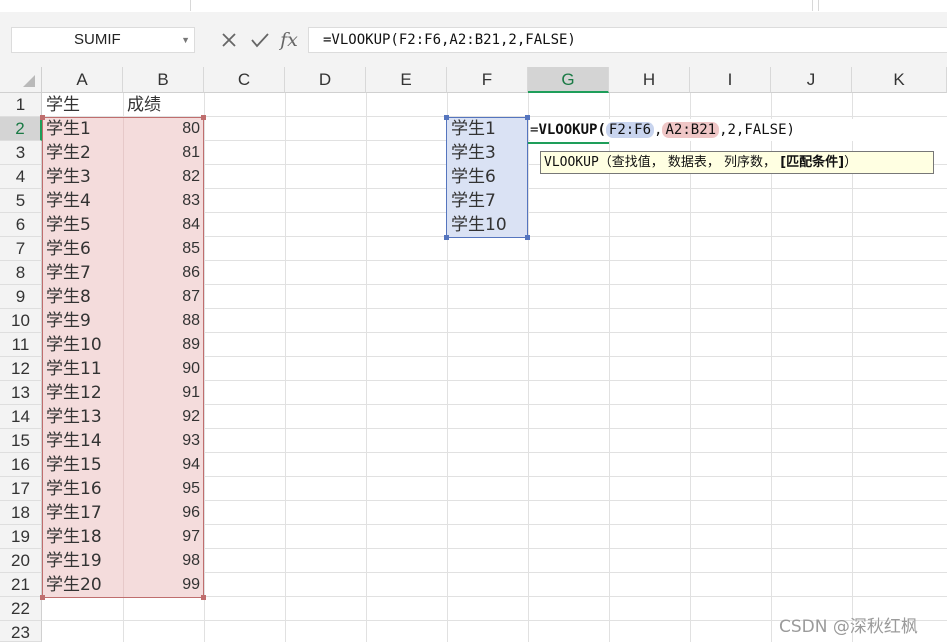 The width and height of the screenshot is (947, 644). I want to click on cell-a6: 学生5, so click(68, 225).